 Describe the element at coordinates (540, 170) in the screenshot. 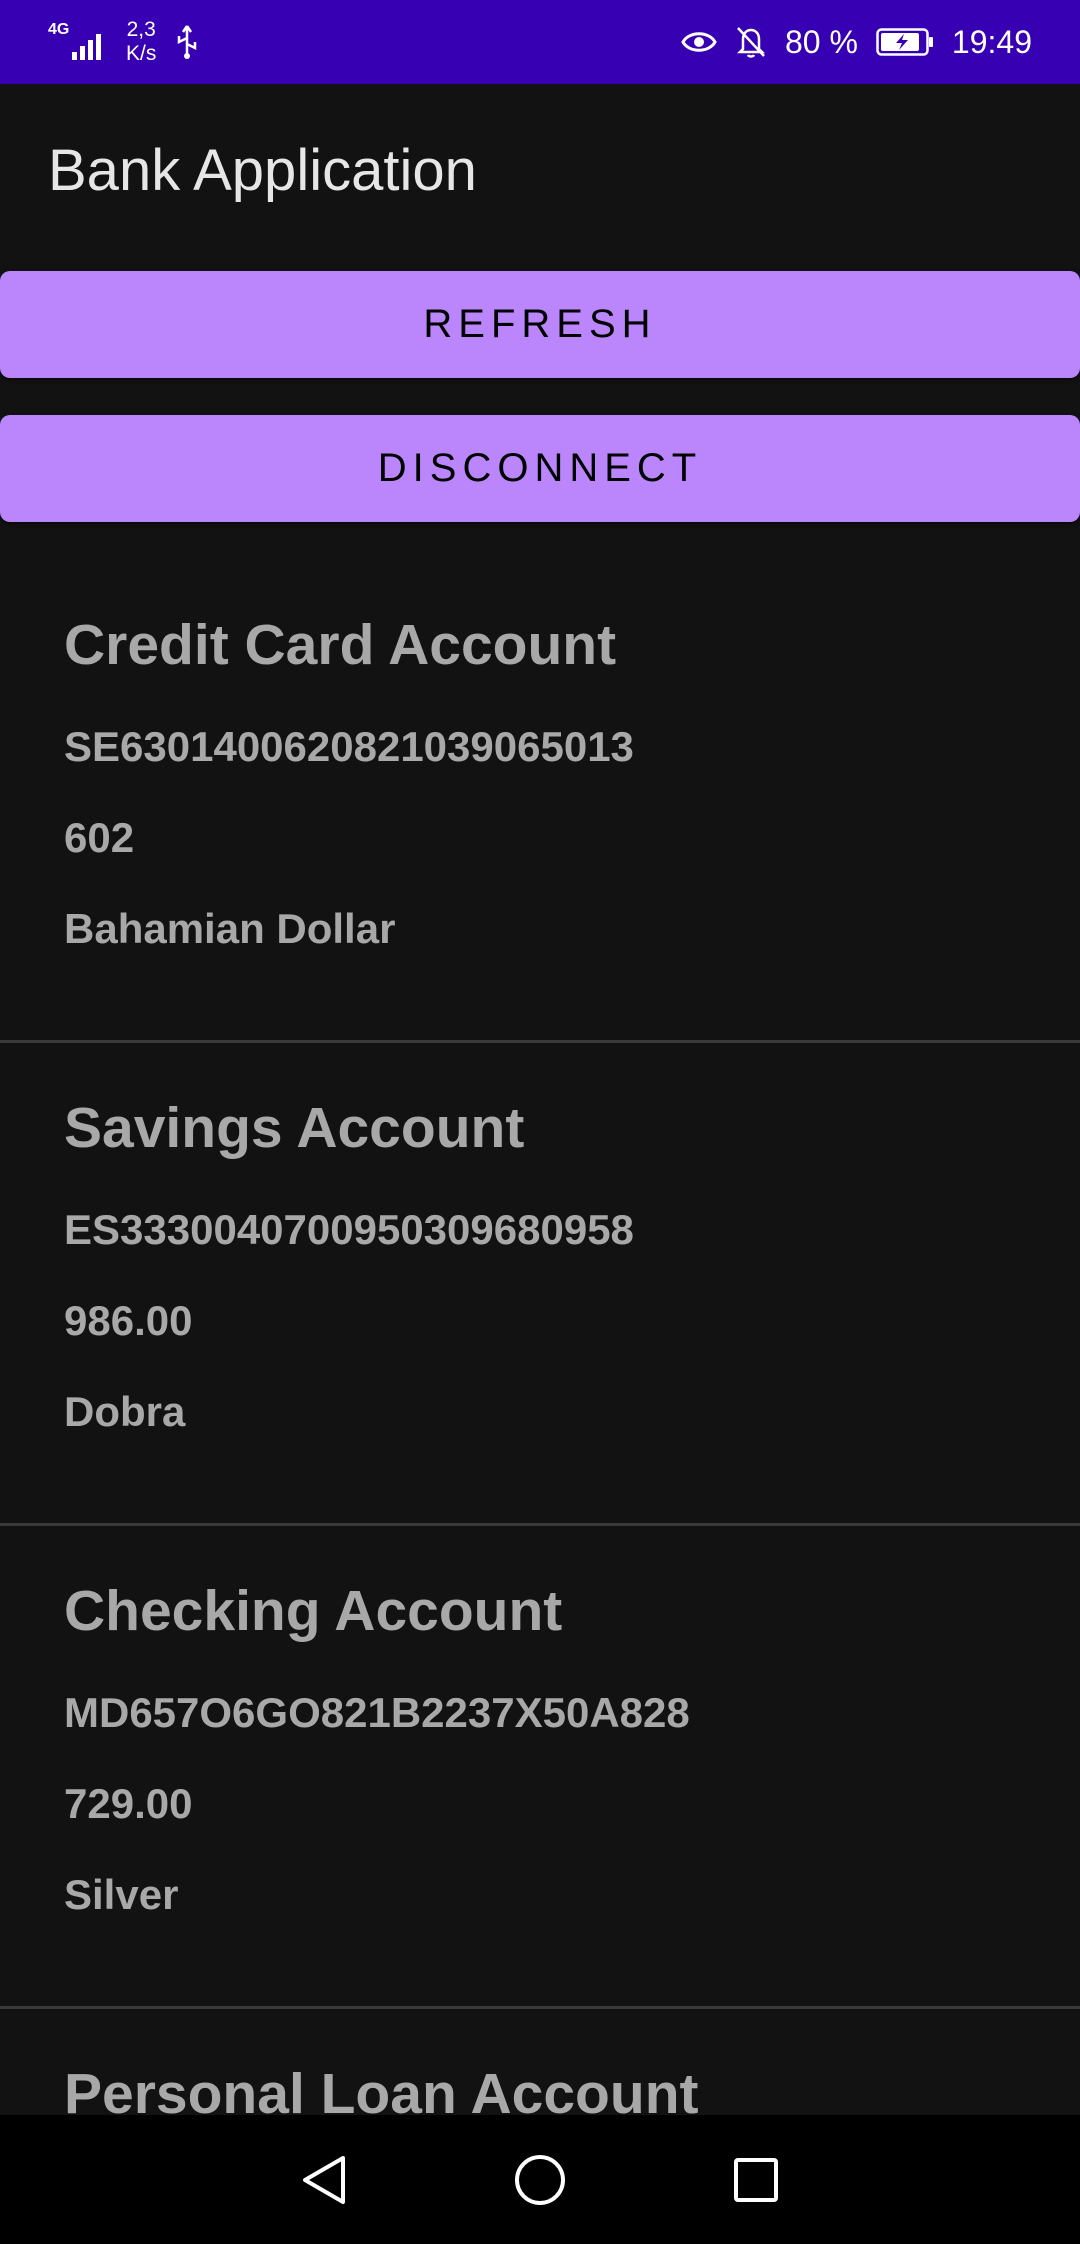

I see `app-bar: Bank Application` at that location.